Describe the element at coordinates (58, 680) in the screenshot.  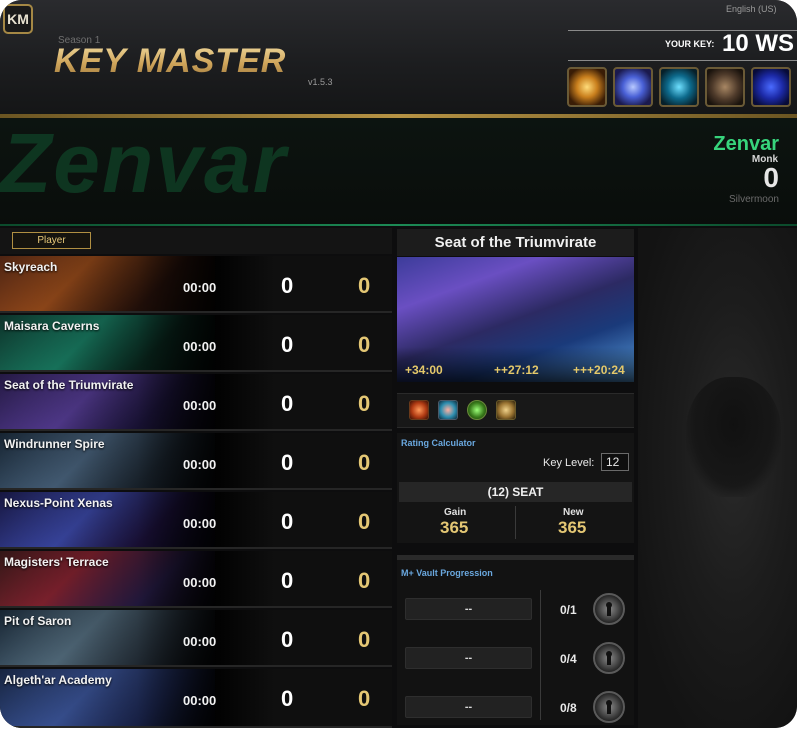
I see `dungeon-name: Algeth'ar Academy` at that location.